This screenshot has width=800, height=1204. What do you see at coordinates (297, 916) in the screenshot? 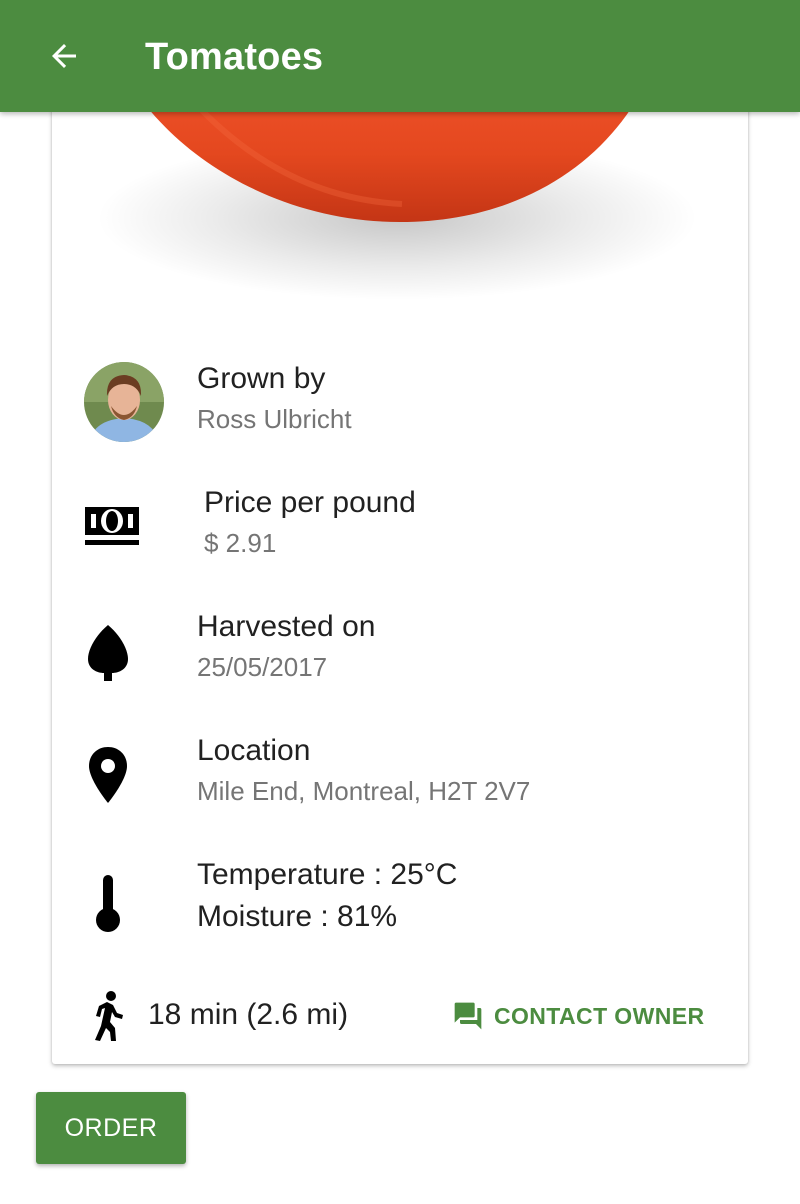
I see `moisture-value: Moisture : 81%` at bounding box center [297, 916].